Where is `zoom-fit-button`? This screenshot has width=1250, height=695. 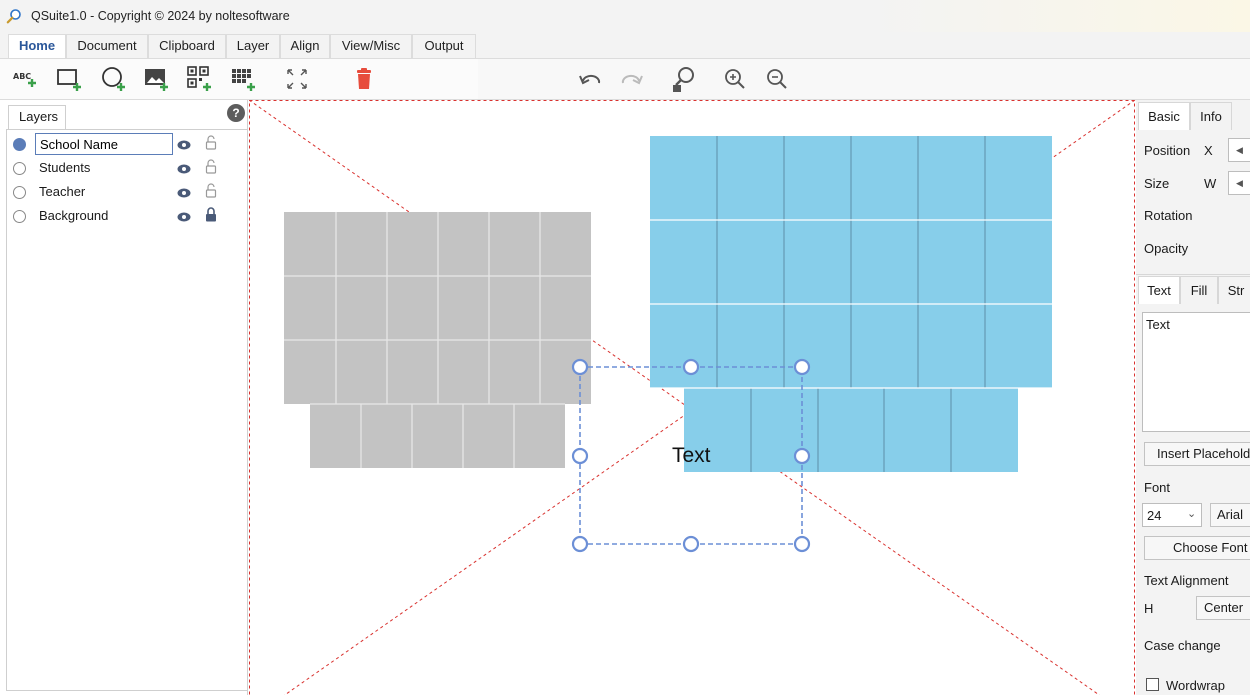
zoom-fit-button is located at coordinates (684, 79).